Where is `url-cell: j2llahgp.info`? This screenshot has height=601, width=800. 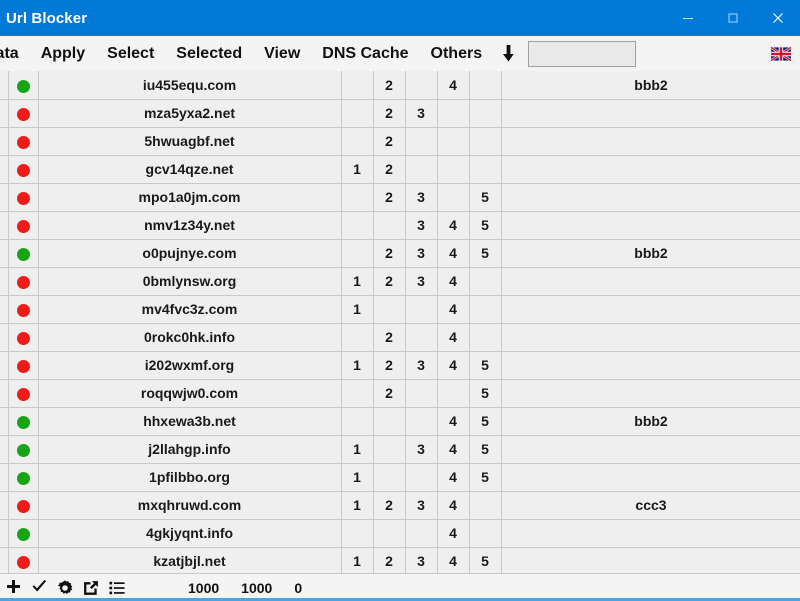
url-cell: j2llahgp.info is located at coordinates (190, 449).